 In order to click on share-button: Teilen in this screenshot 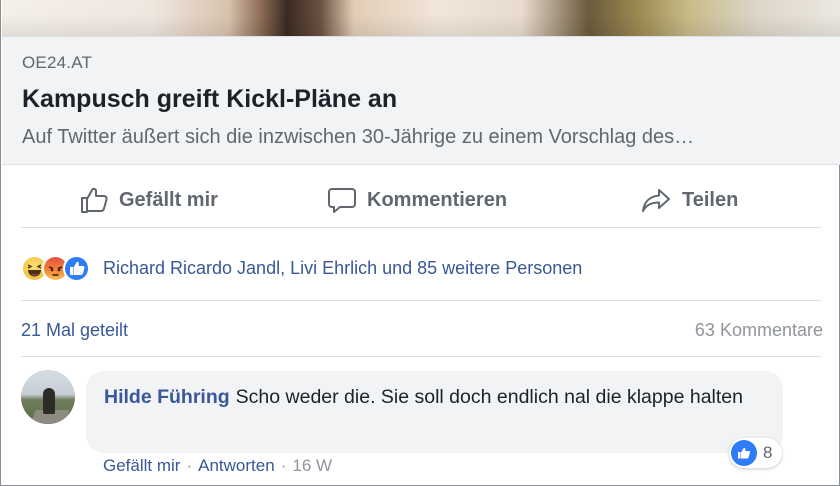, I will do `click(689, 200)`.